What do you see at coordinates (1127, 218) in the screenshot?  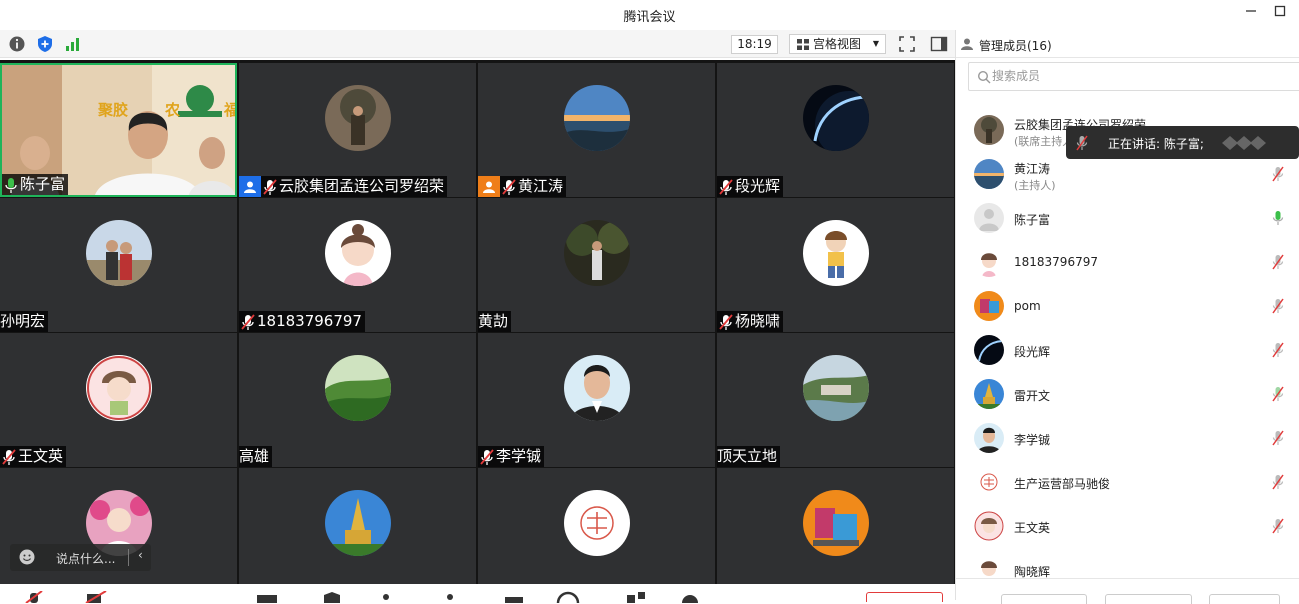 I see `member-row: 陈子富` at bounding box center [1127, 218].